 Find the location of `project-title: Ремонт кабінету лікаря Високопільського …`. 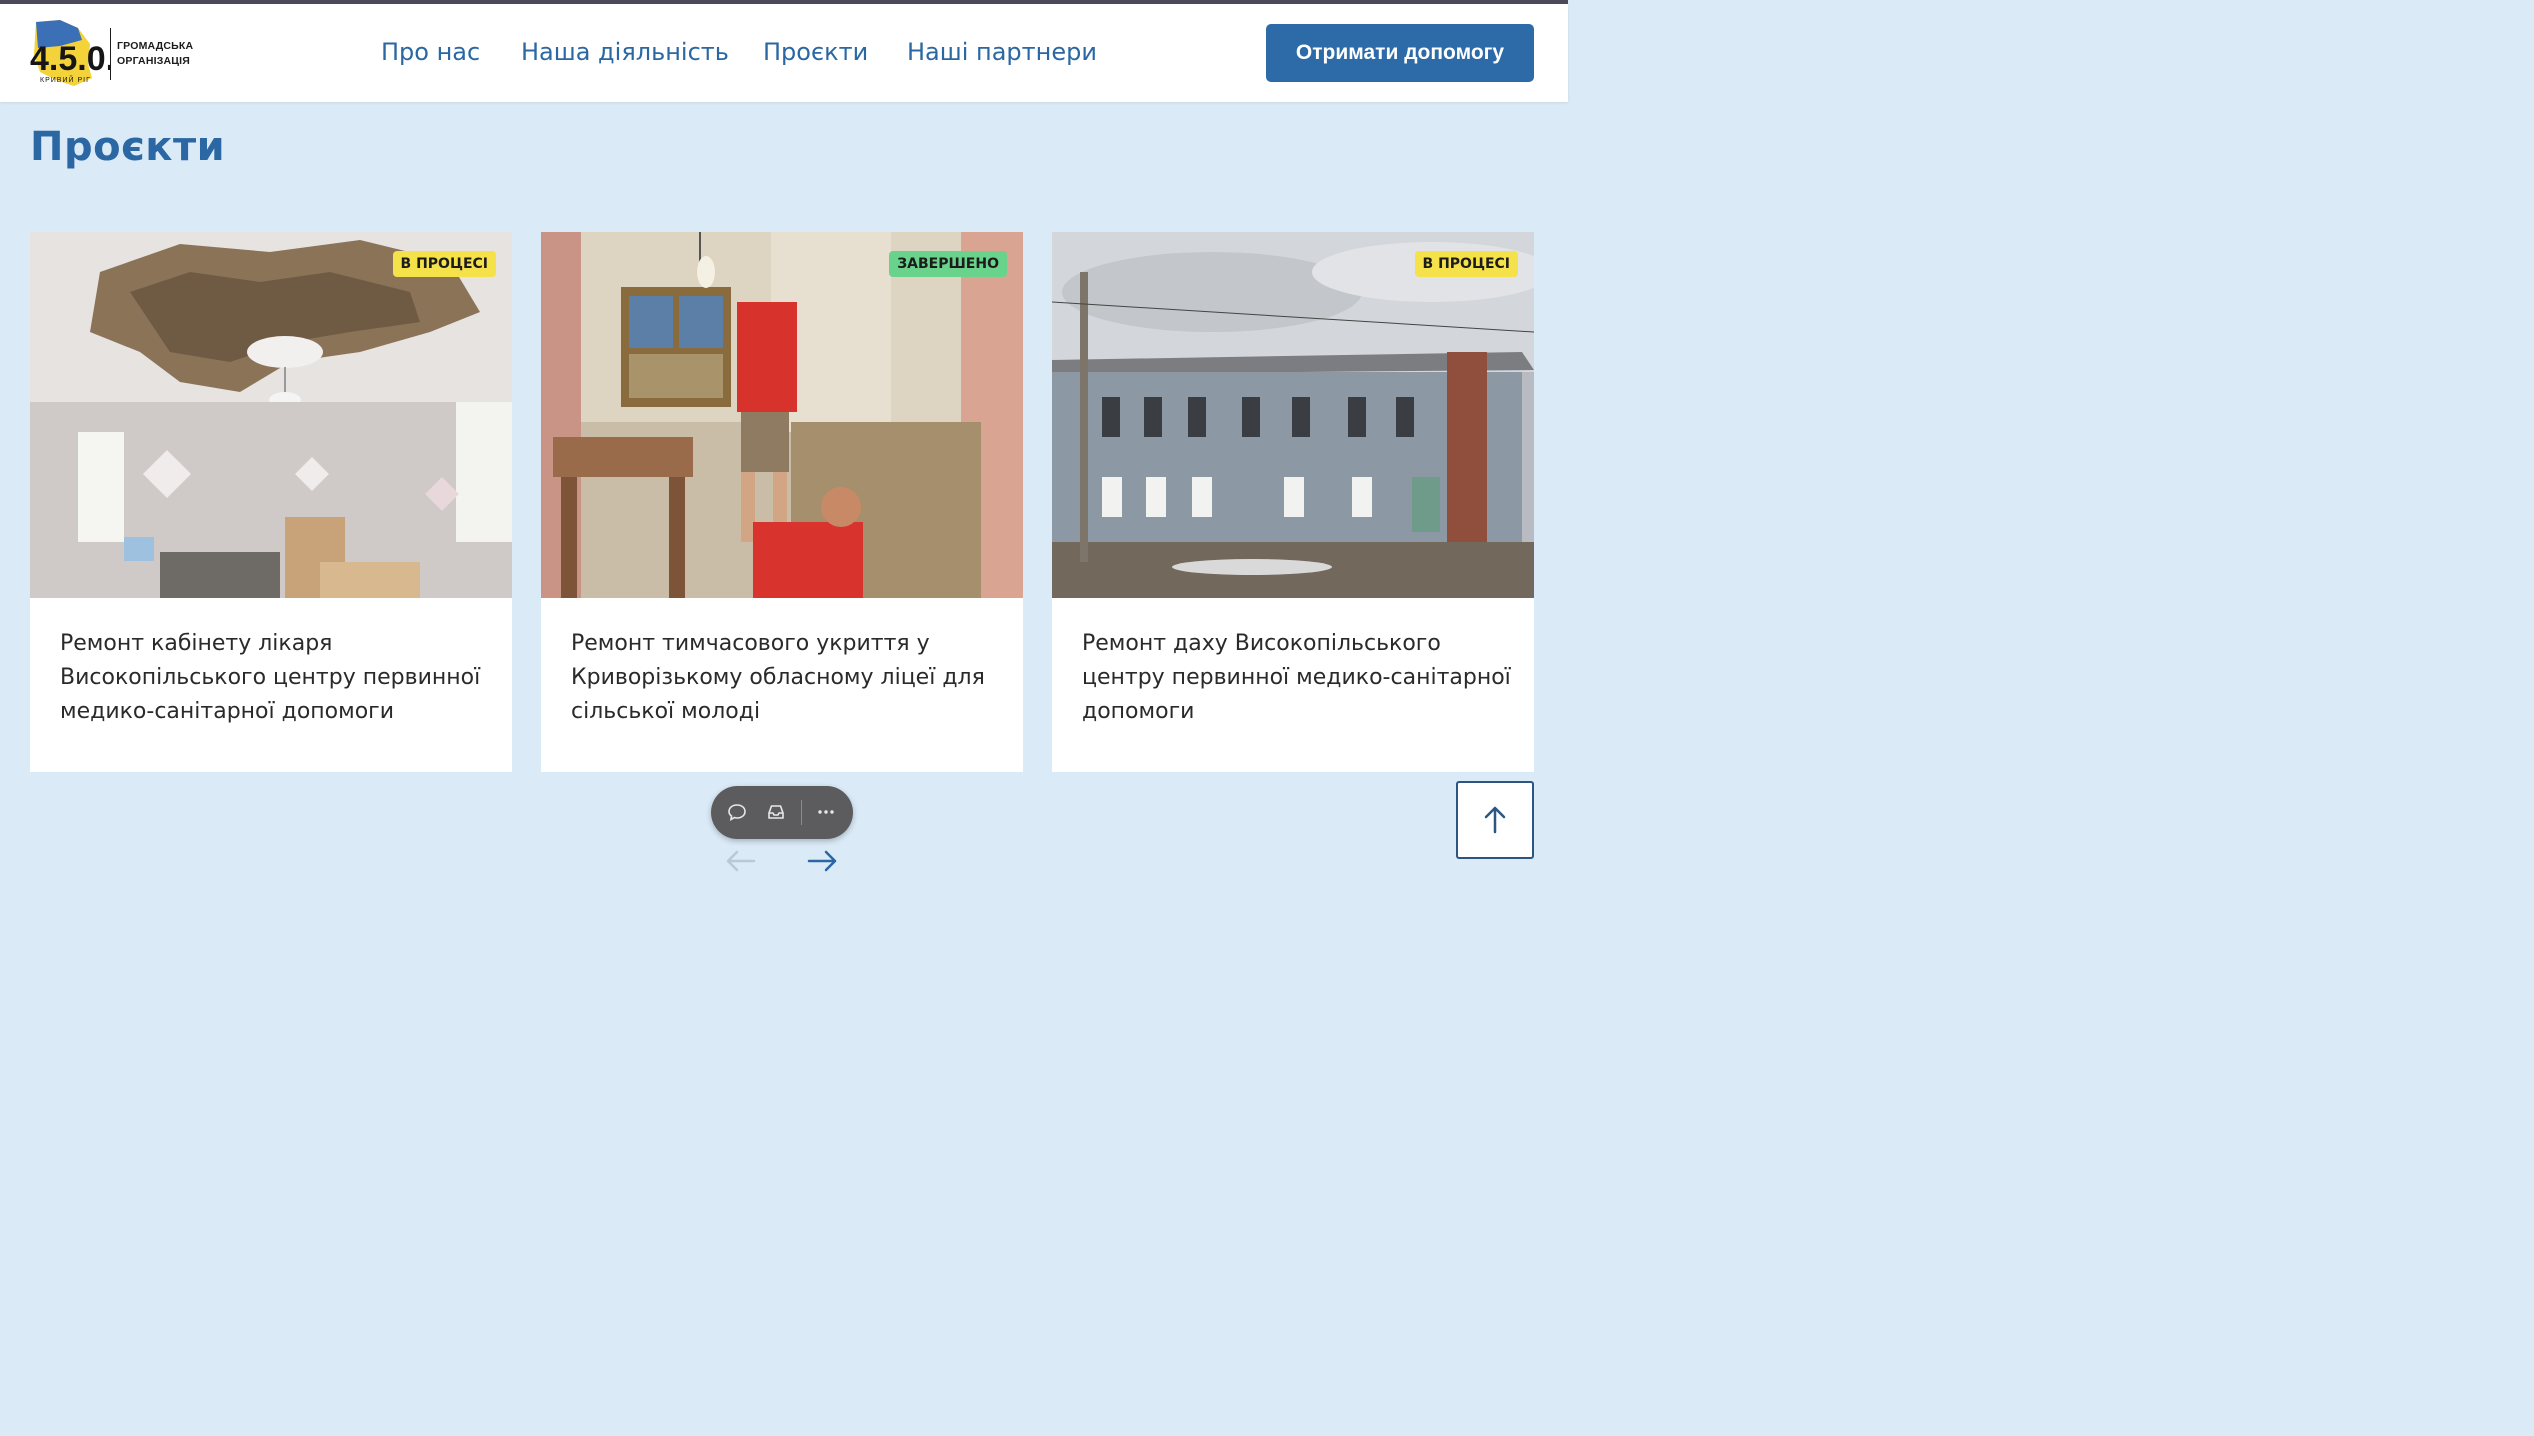

project-title: Ремонт кабінету лікаря Високопільського … is located at coordinates (275, 678).